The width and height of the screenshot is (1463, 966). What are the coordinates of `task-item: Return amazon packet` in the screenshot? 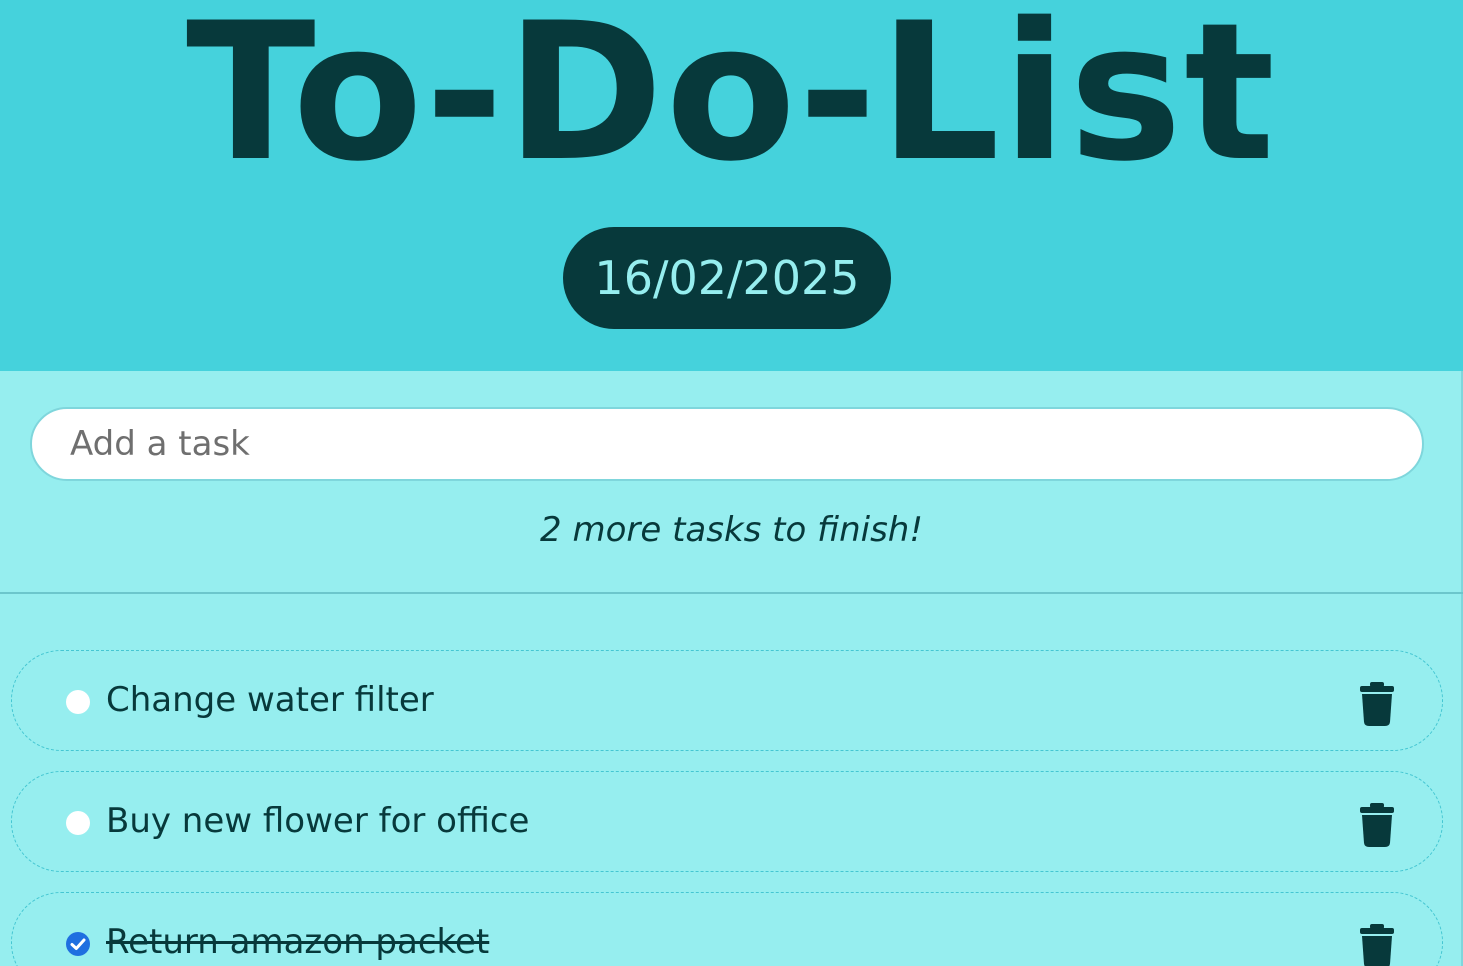 It's located at (727, 929).